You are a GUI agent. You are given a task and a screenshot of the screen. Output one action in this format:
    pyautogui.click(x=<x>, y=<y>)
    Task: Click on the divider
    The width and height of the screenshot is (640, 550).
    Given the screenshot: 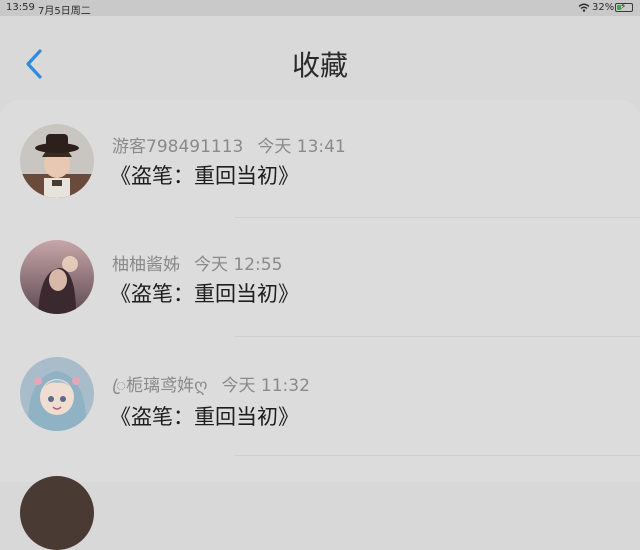 What is the action you would take?
    pyautogui.click(x=437, y=455)
    